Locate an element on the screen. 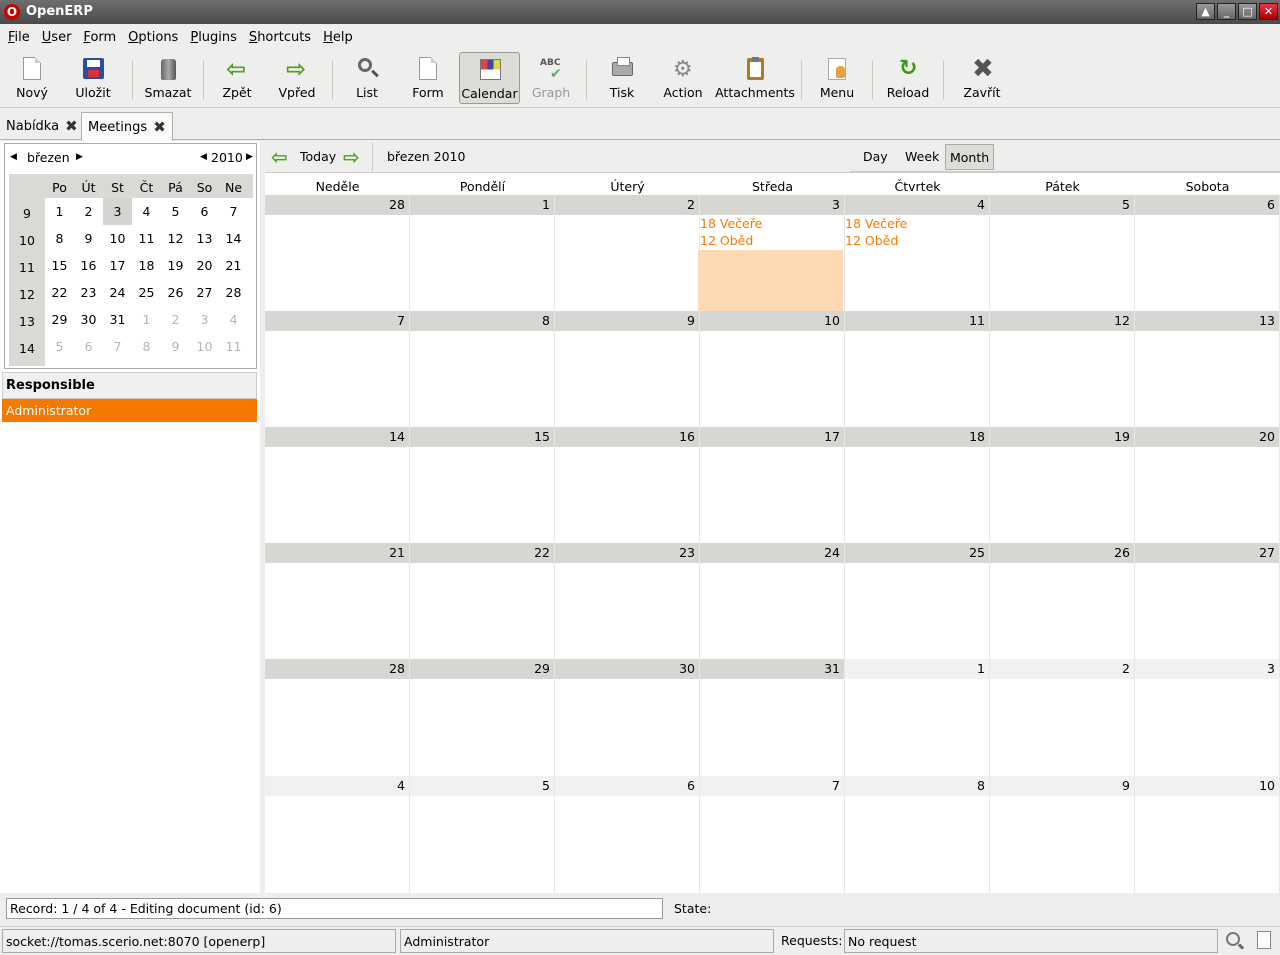 This screenshot has height=955, width=1280. mini-calendar-day: 14 is located at coordinates (233, 238).